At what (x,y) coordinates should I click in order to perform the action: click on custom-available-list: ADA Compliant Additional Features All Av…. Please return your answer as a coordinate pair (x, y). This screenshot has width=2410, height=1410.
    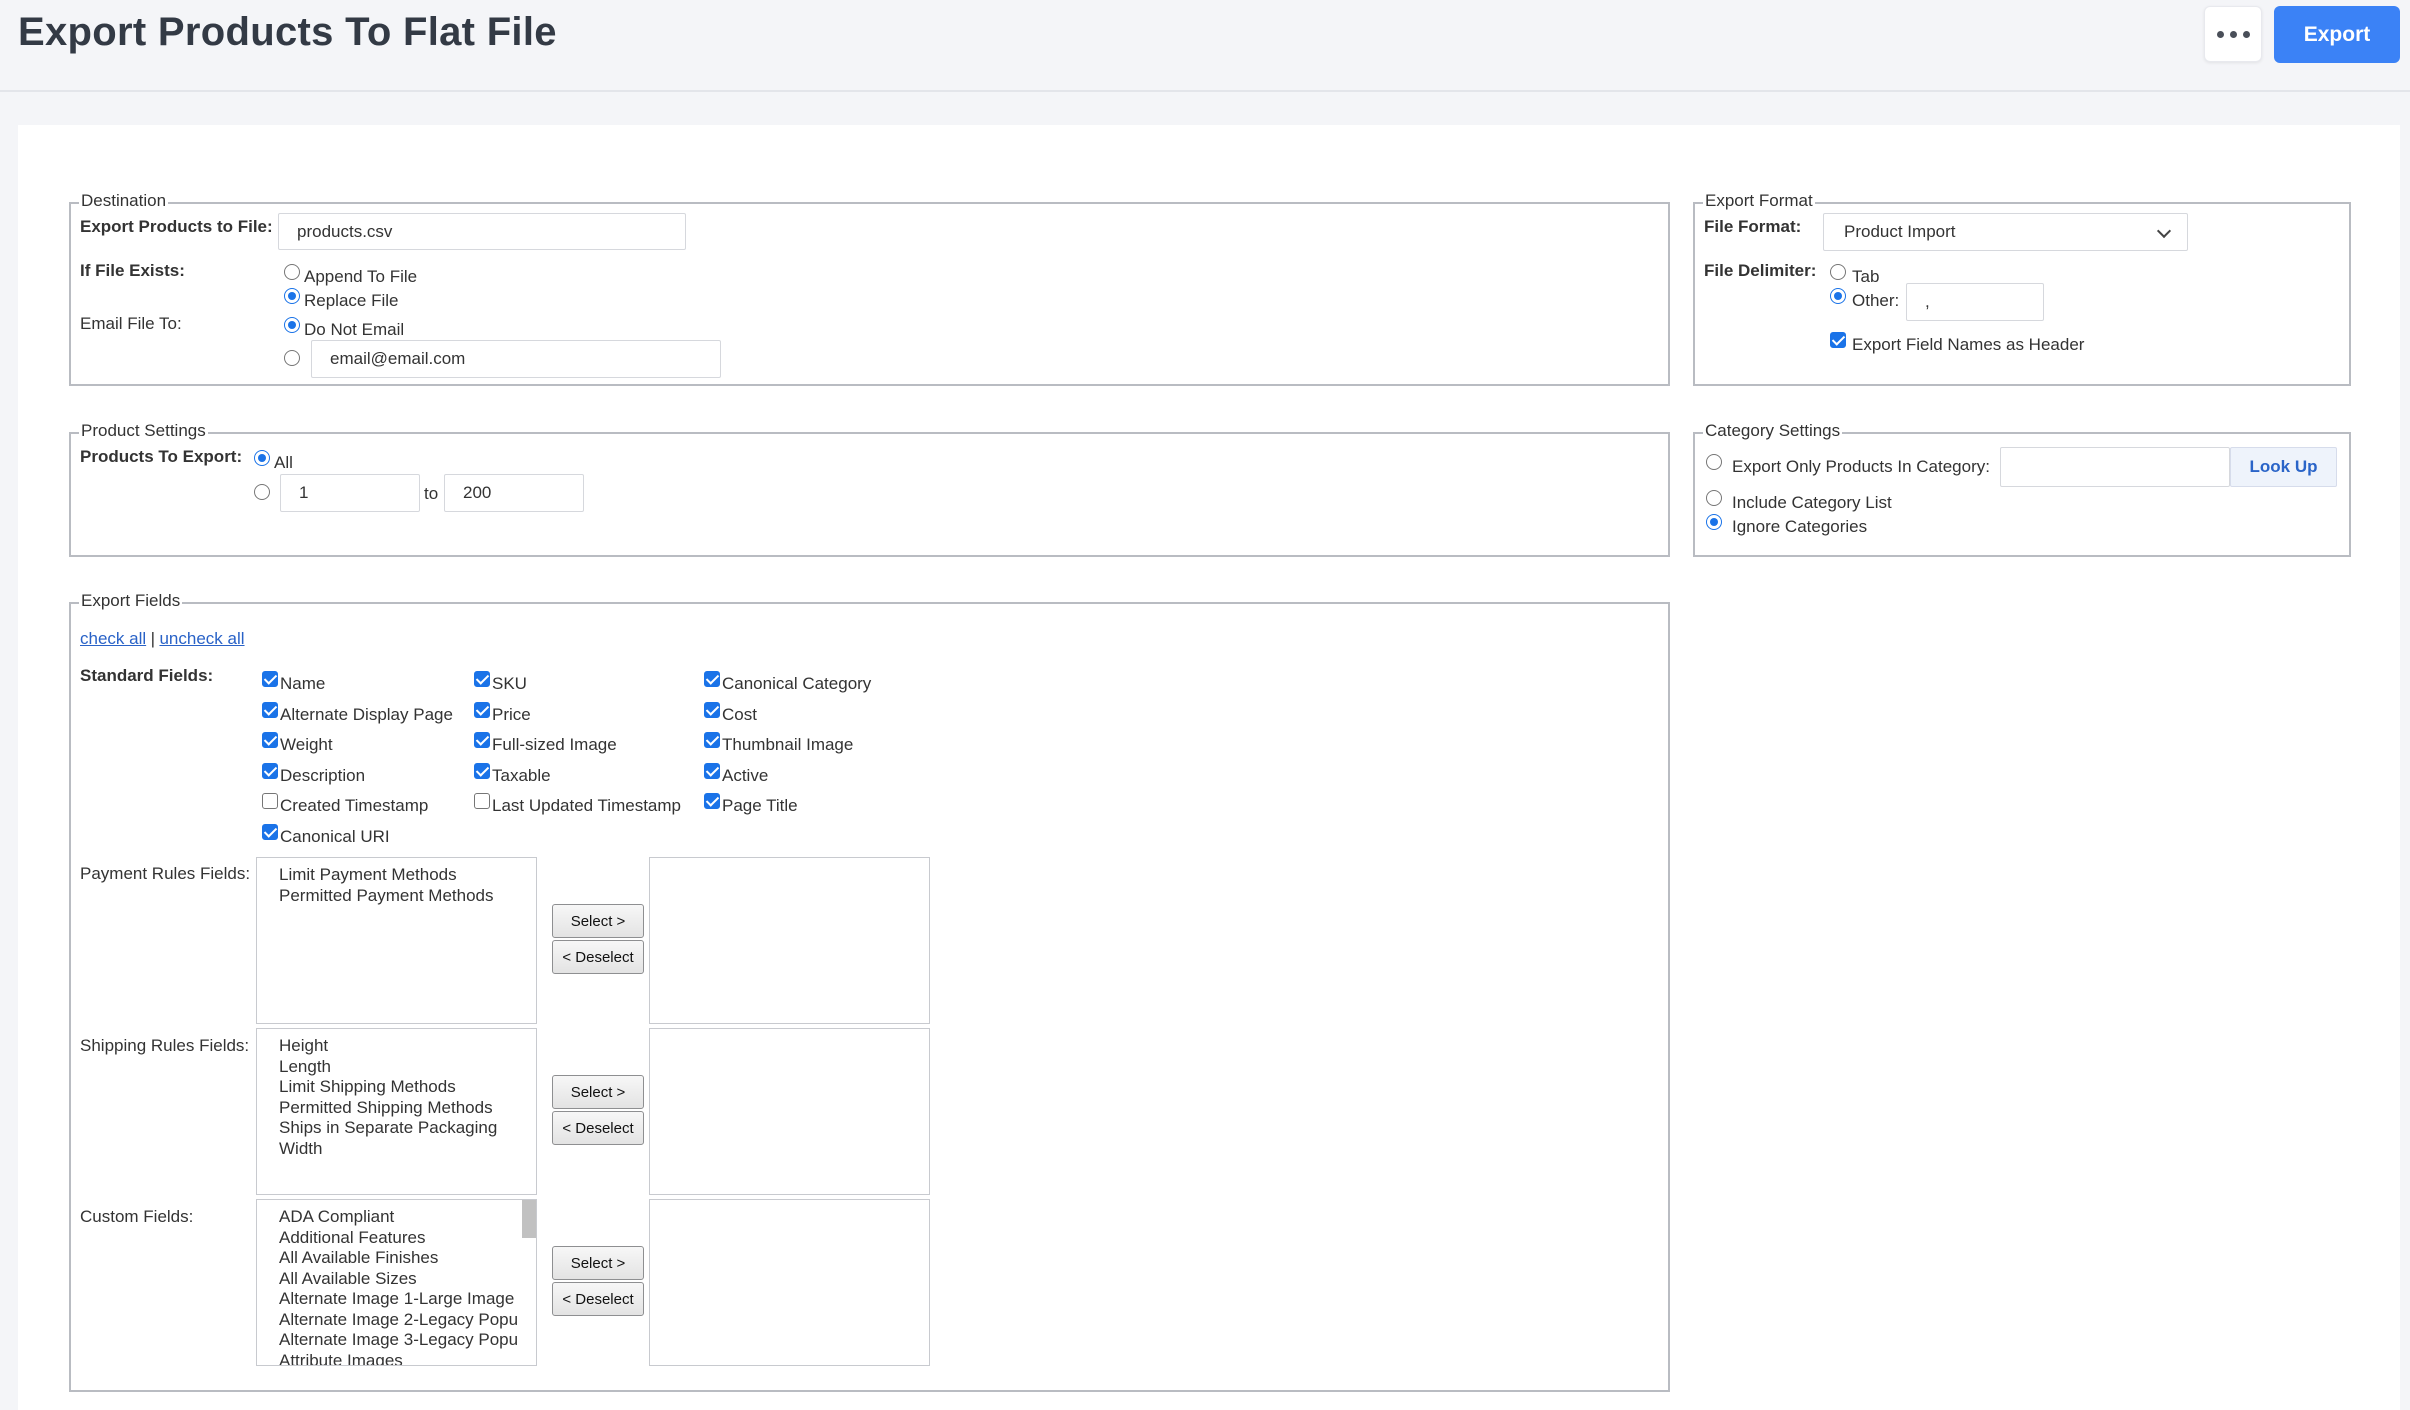
    Looking at the image, I should click on (396, 1282).